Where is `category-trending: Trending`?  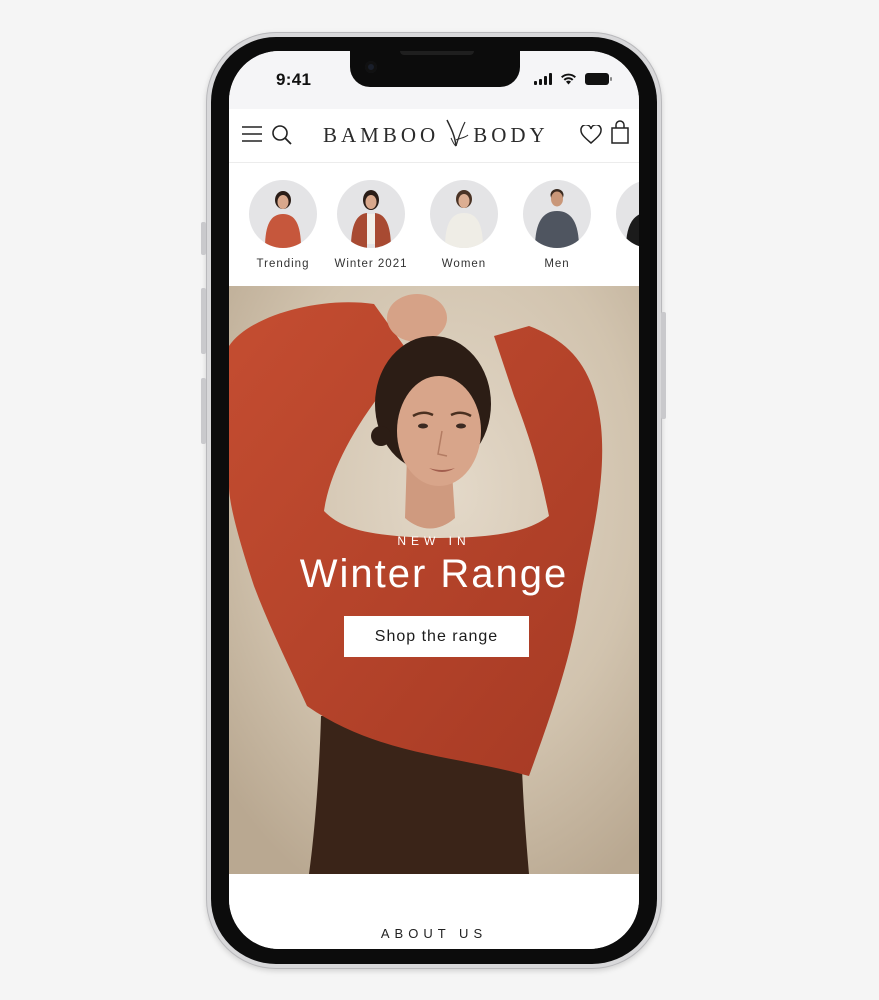 category-trending: Trending is located at coordinates (283, 225).